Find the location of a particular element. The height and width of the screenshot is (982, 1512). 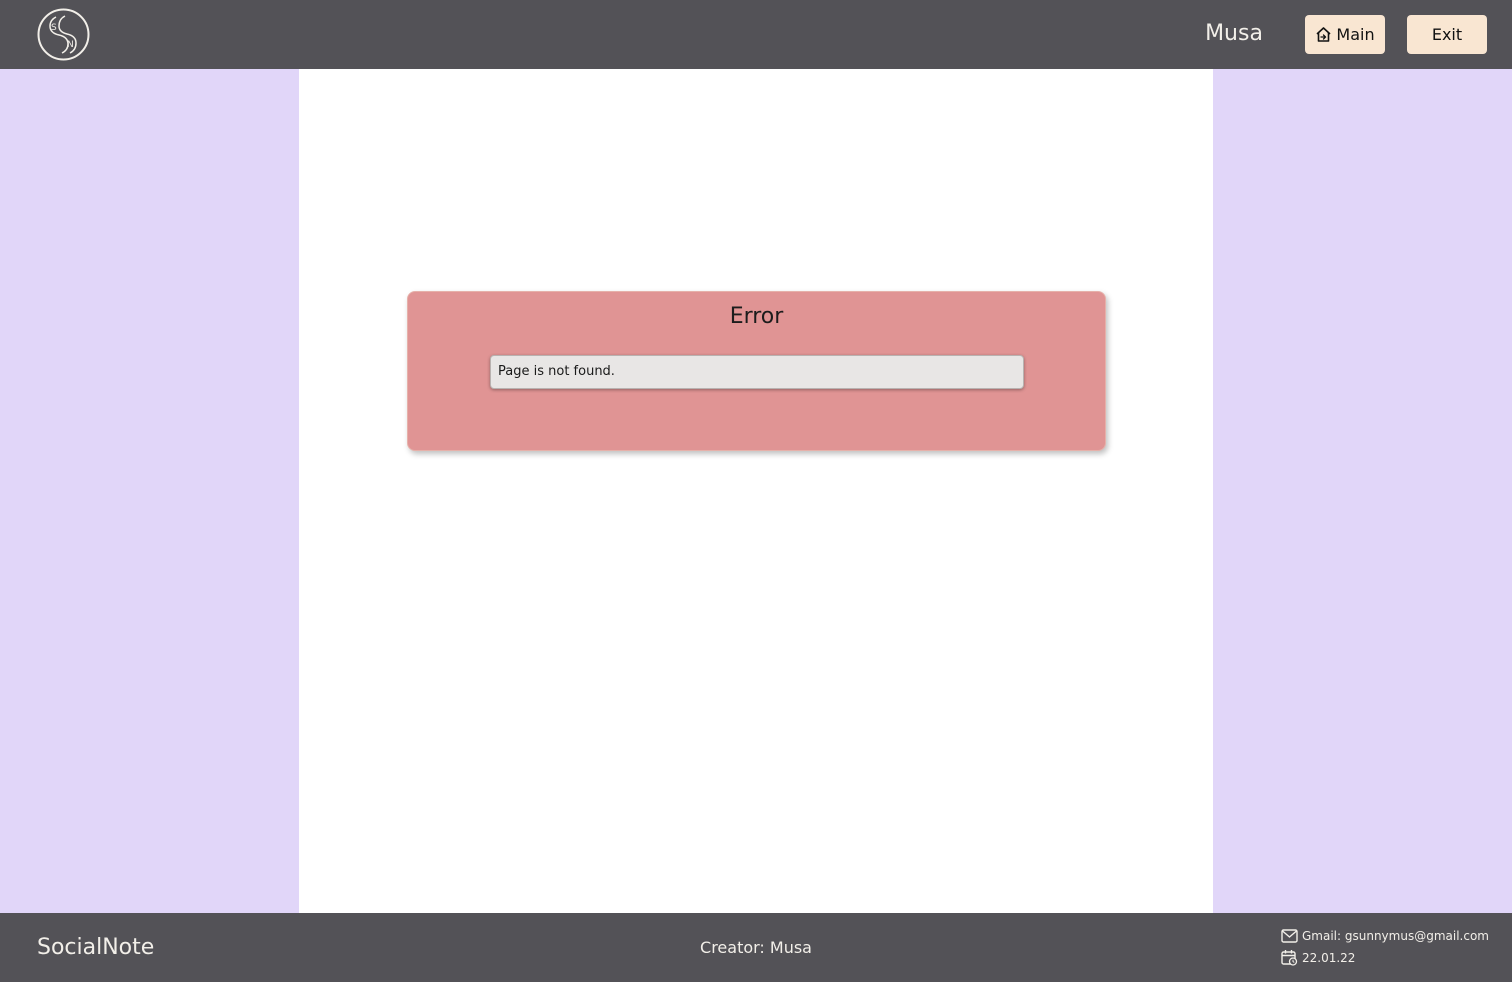

exit-button: Exit is located at coordinates (1447, 34).